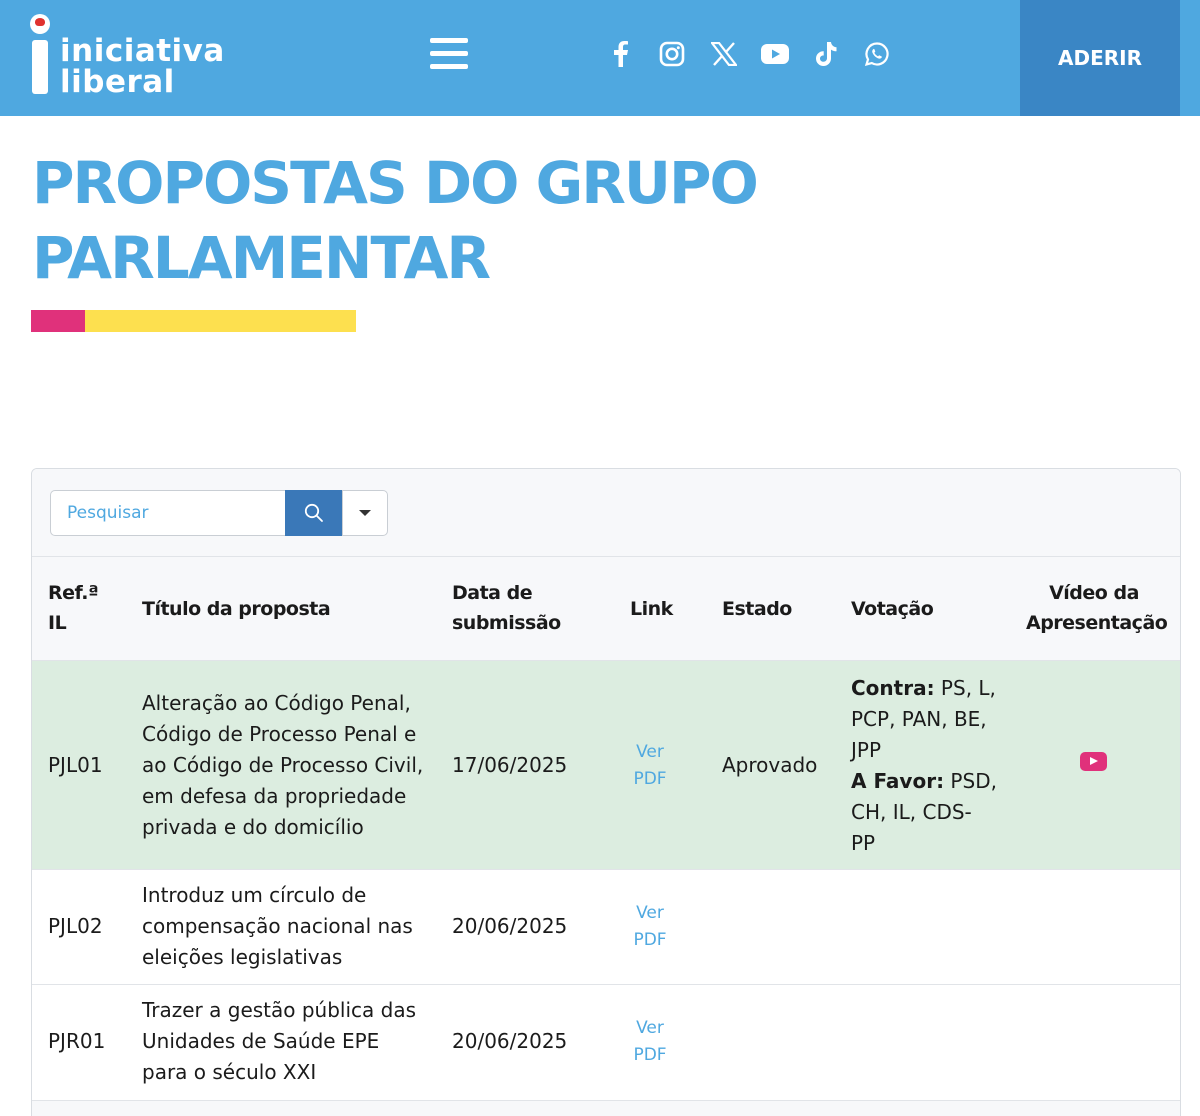 The height and width of the screenshot is (1116, 1200). I want to click on page-title-line1: PROPOSTAS DO GRUPO, so click(395, 183).